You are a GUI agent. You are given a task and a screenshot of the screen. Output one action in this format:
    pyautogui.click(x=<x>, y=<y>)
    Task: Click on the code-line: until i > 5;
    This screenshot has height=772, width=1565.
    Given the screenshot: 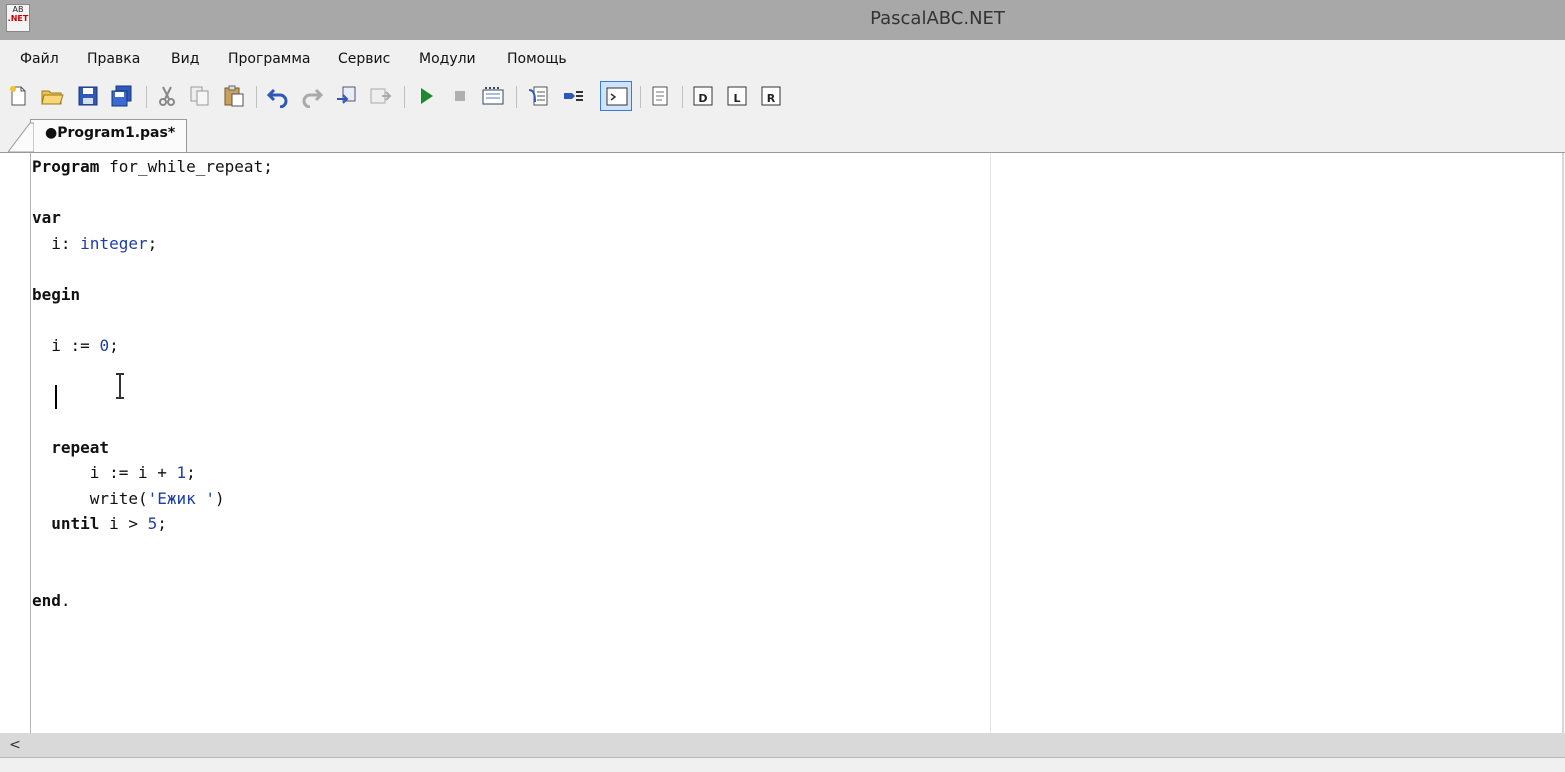 What is the action you would take?
    pyautogui.click(x=109, y=523)
    